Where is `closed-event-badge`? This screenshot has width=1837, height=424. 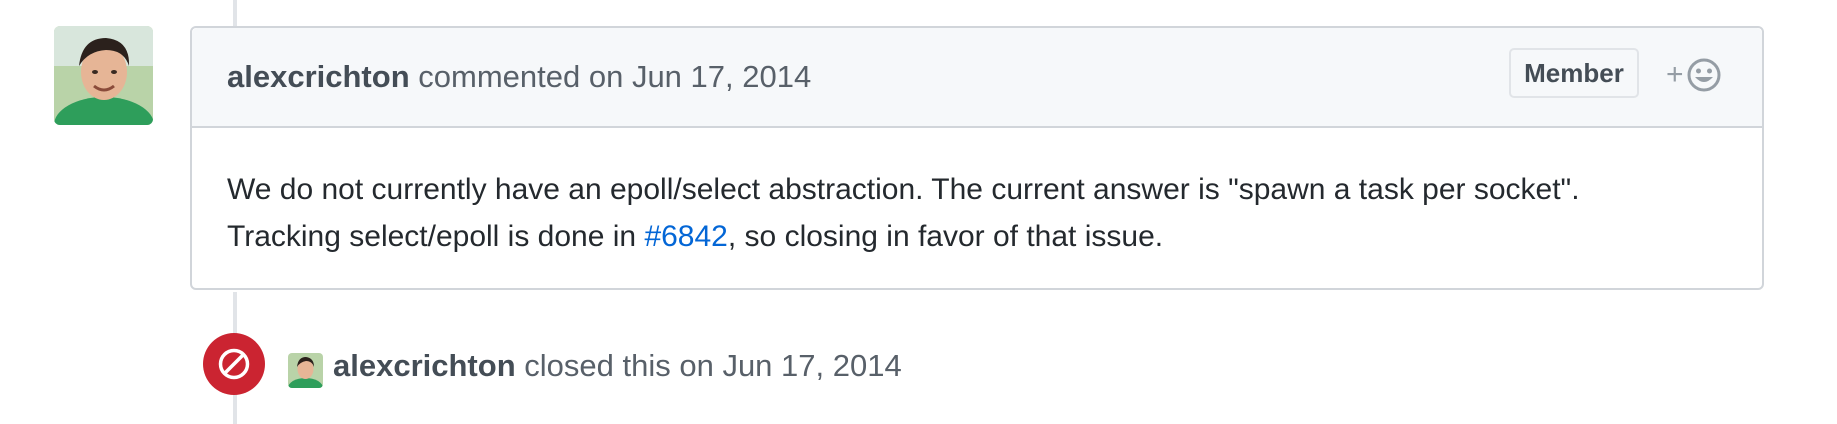 closed-event-badge is located at coordinates (234, 364).